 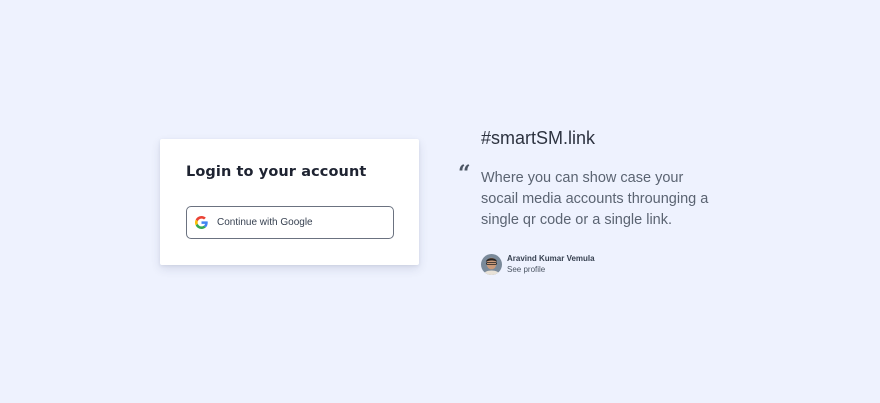 What do you see at coordinates (491, 264) in the screenshot?
I see `avatar` at bounding box center [491, 264].